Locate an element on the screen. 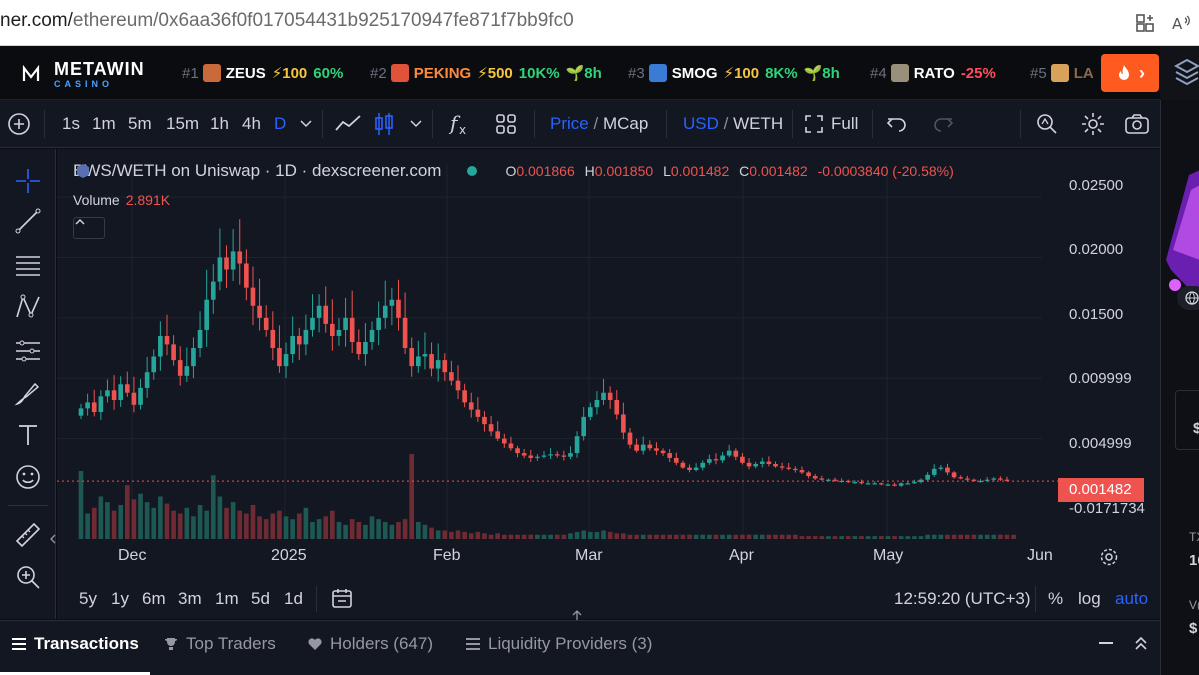  ticker-symbol: SMOG is located at coordinates (694, 73).